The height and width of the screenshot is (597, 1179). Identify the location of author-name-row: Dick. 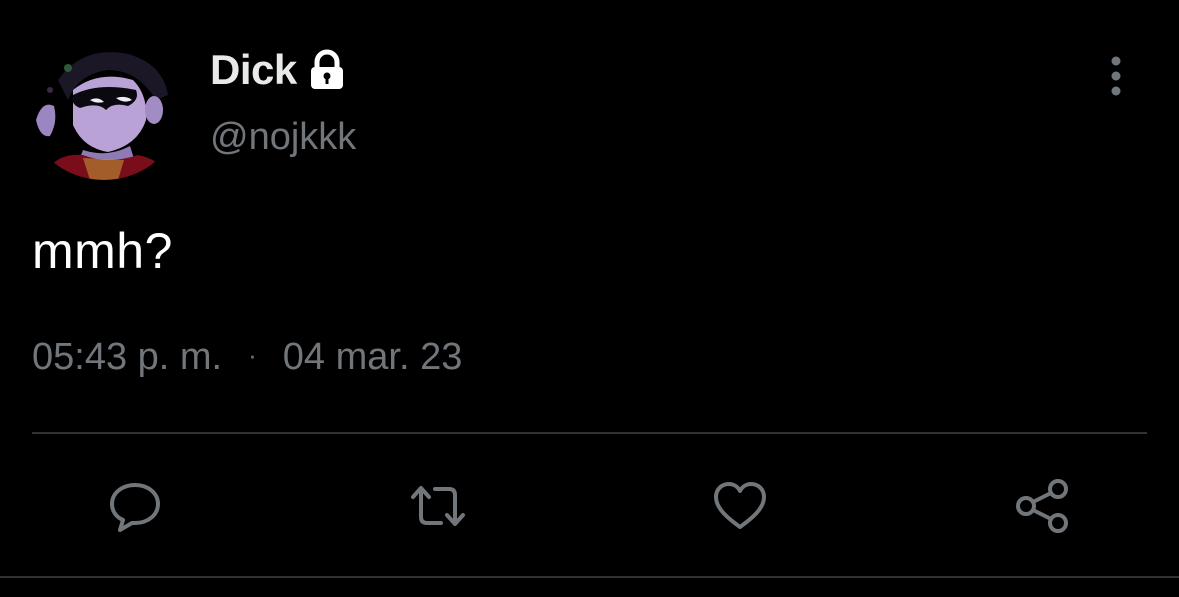
(279, 70).